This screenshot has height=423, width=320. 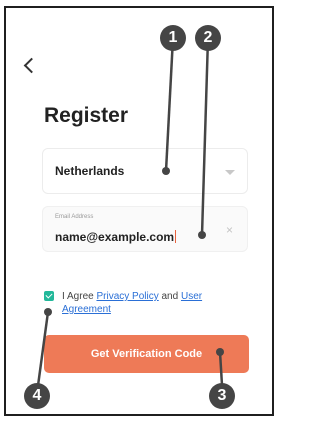 I want to click on email-text: name@example.com, so click(x=115, y=237).